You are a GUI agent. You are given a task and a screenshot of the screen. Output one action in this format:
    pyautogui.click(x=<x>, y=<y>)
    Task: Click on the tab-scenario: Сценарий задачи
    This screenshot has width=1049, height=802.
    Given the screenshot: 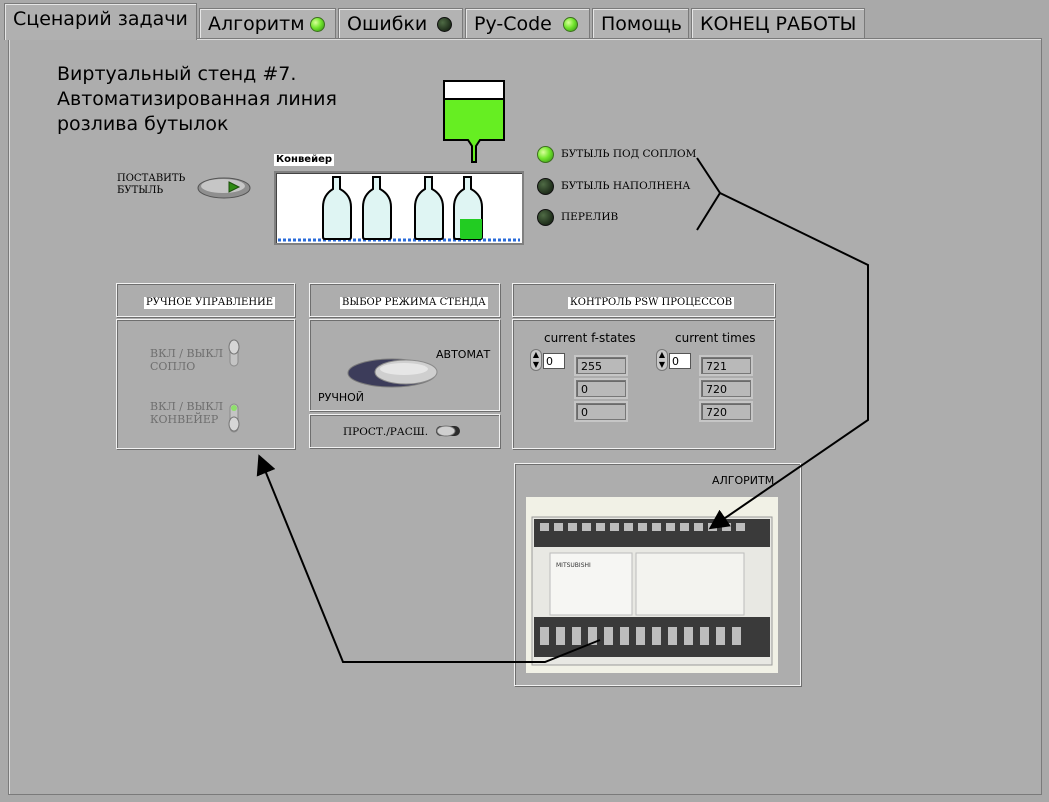 What is the action you would take?
    pyautogui.click(x=100, y=21)
    